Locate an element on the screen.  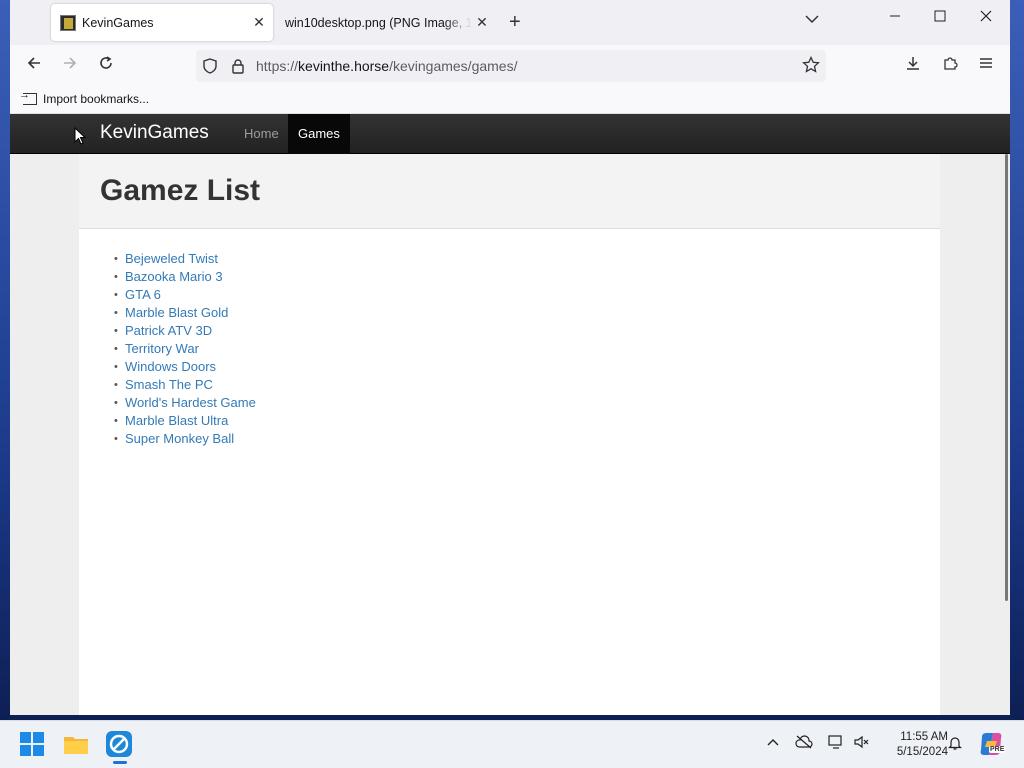
close-window-icon is located at coordinates (986, 17).